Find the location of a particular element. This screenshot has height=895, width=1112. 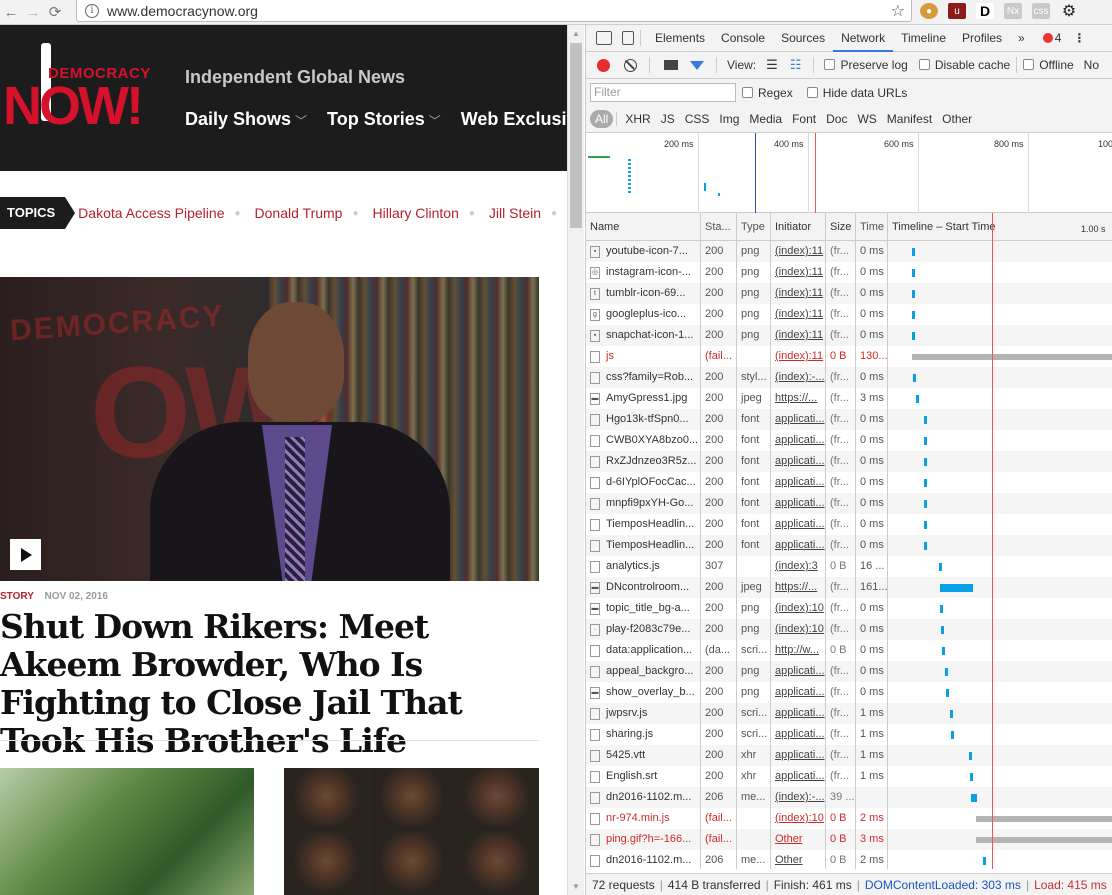

regex-checkbox: Regex is located at coordinates (767, 93).